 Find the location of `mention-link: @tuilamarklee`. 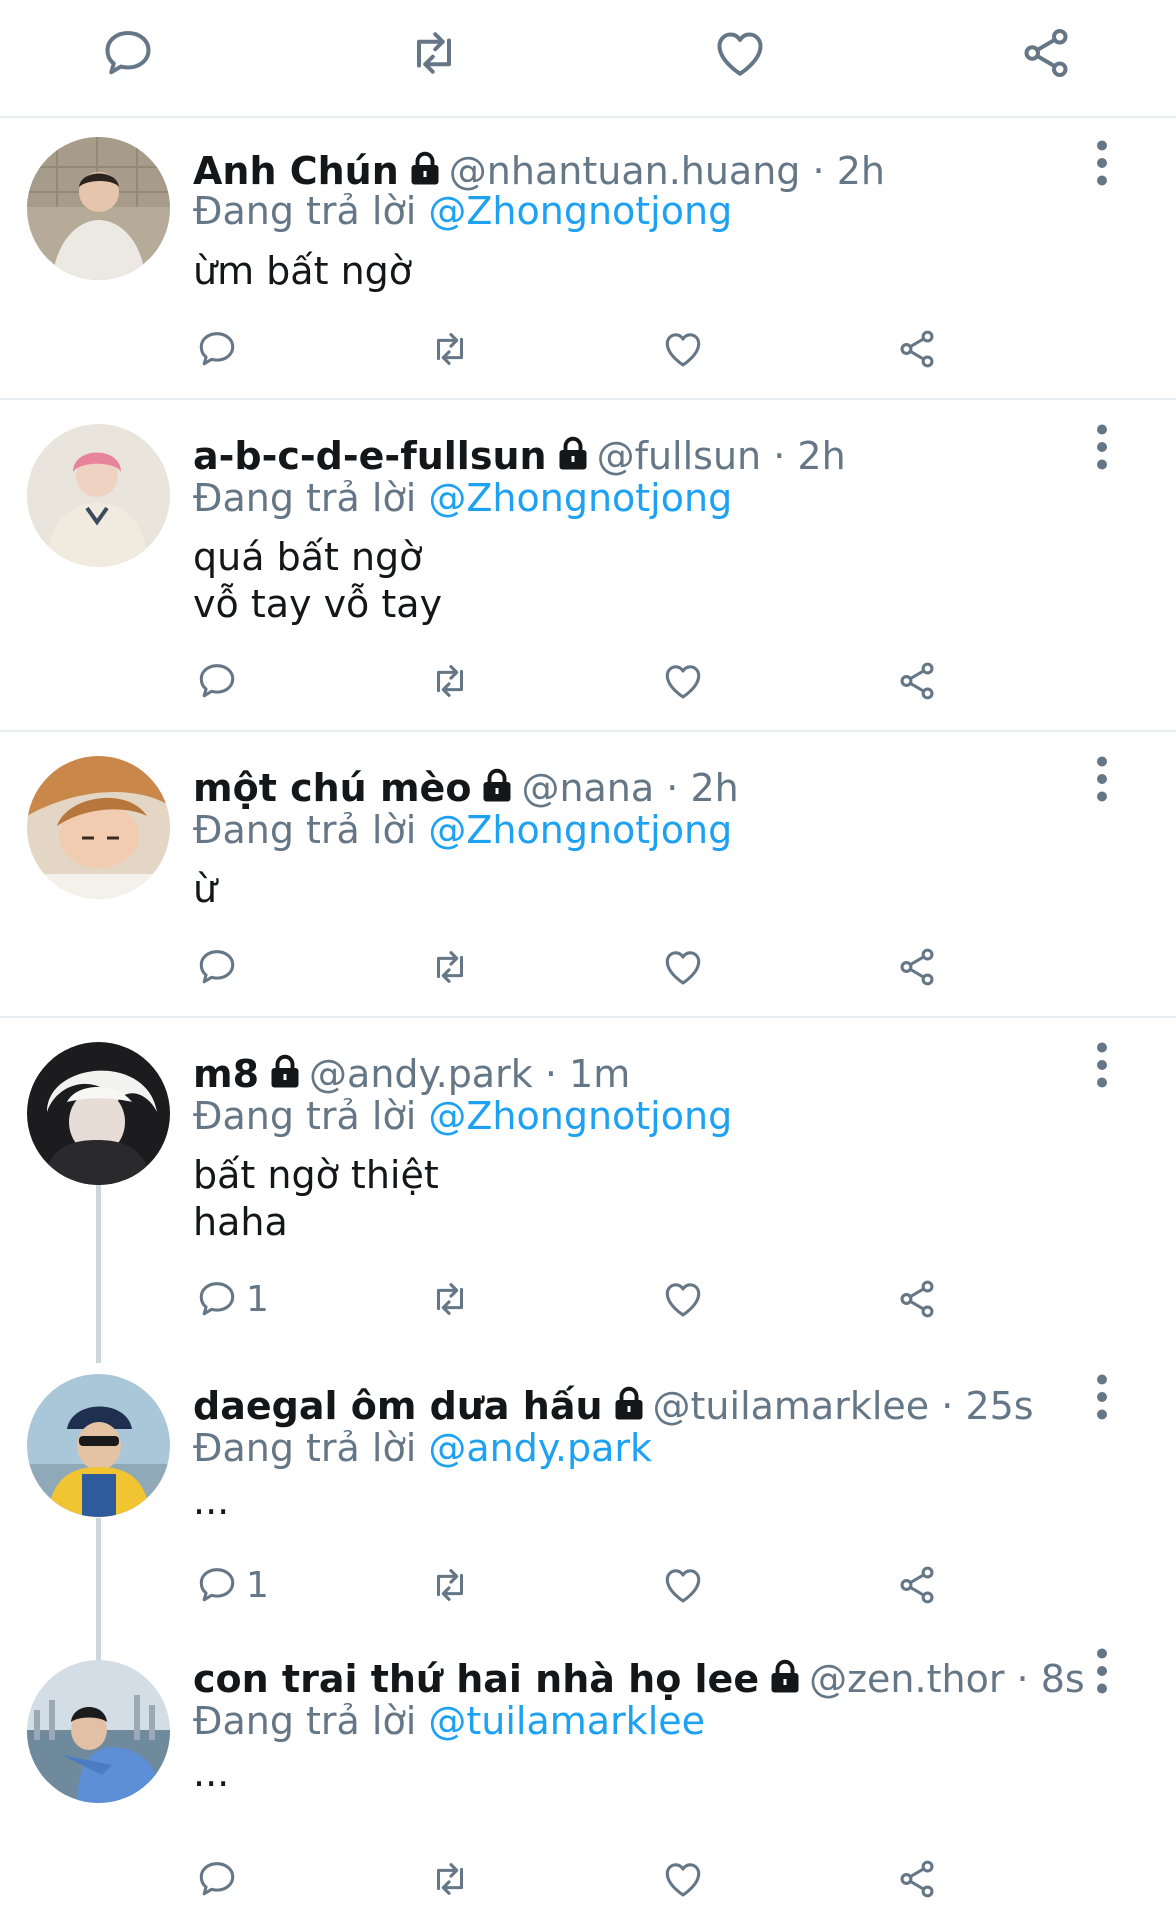

mention-link: @tuilamarklee is located at coordinates (566, 1721).